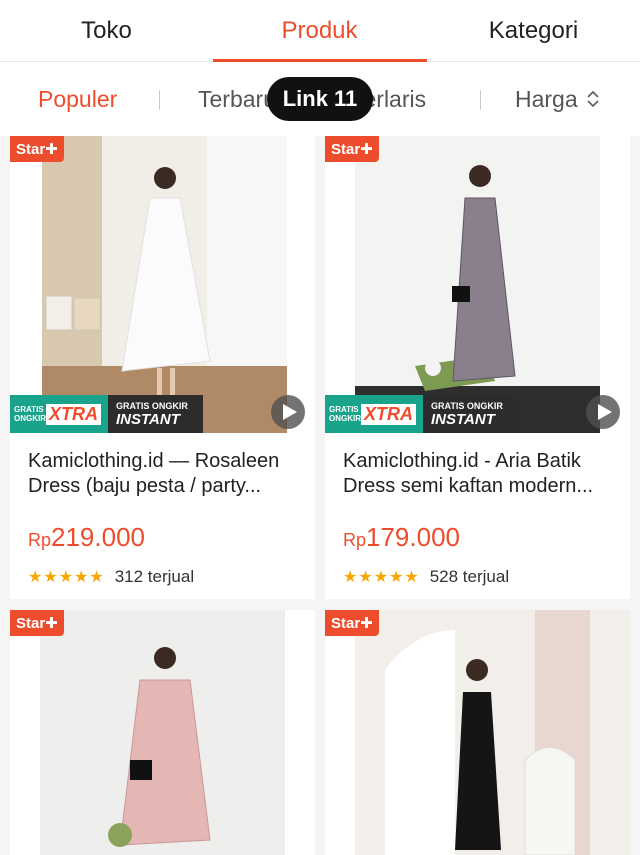 The height and width of the screenshot is (855, 640). I want to click on sort-populer: Populer, so click(77, 99).